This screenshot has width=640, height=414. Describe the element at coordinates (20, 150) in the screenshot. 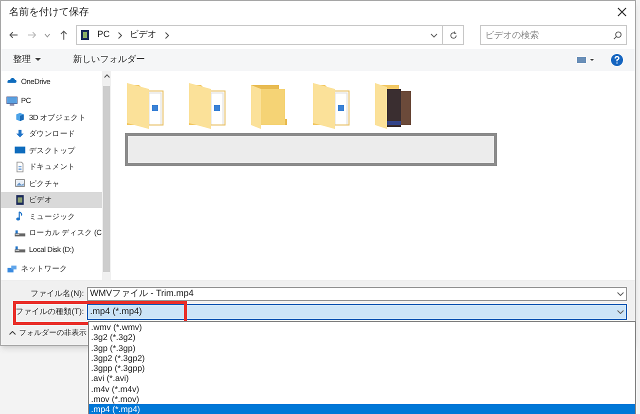

I see `desktop-icon` at that location.